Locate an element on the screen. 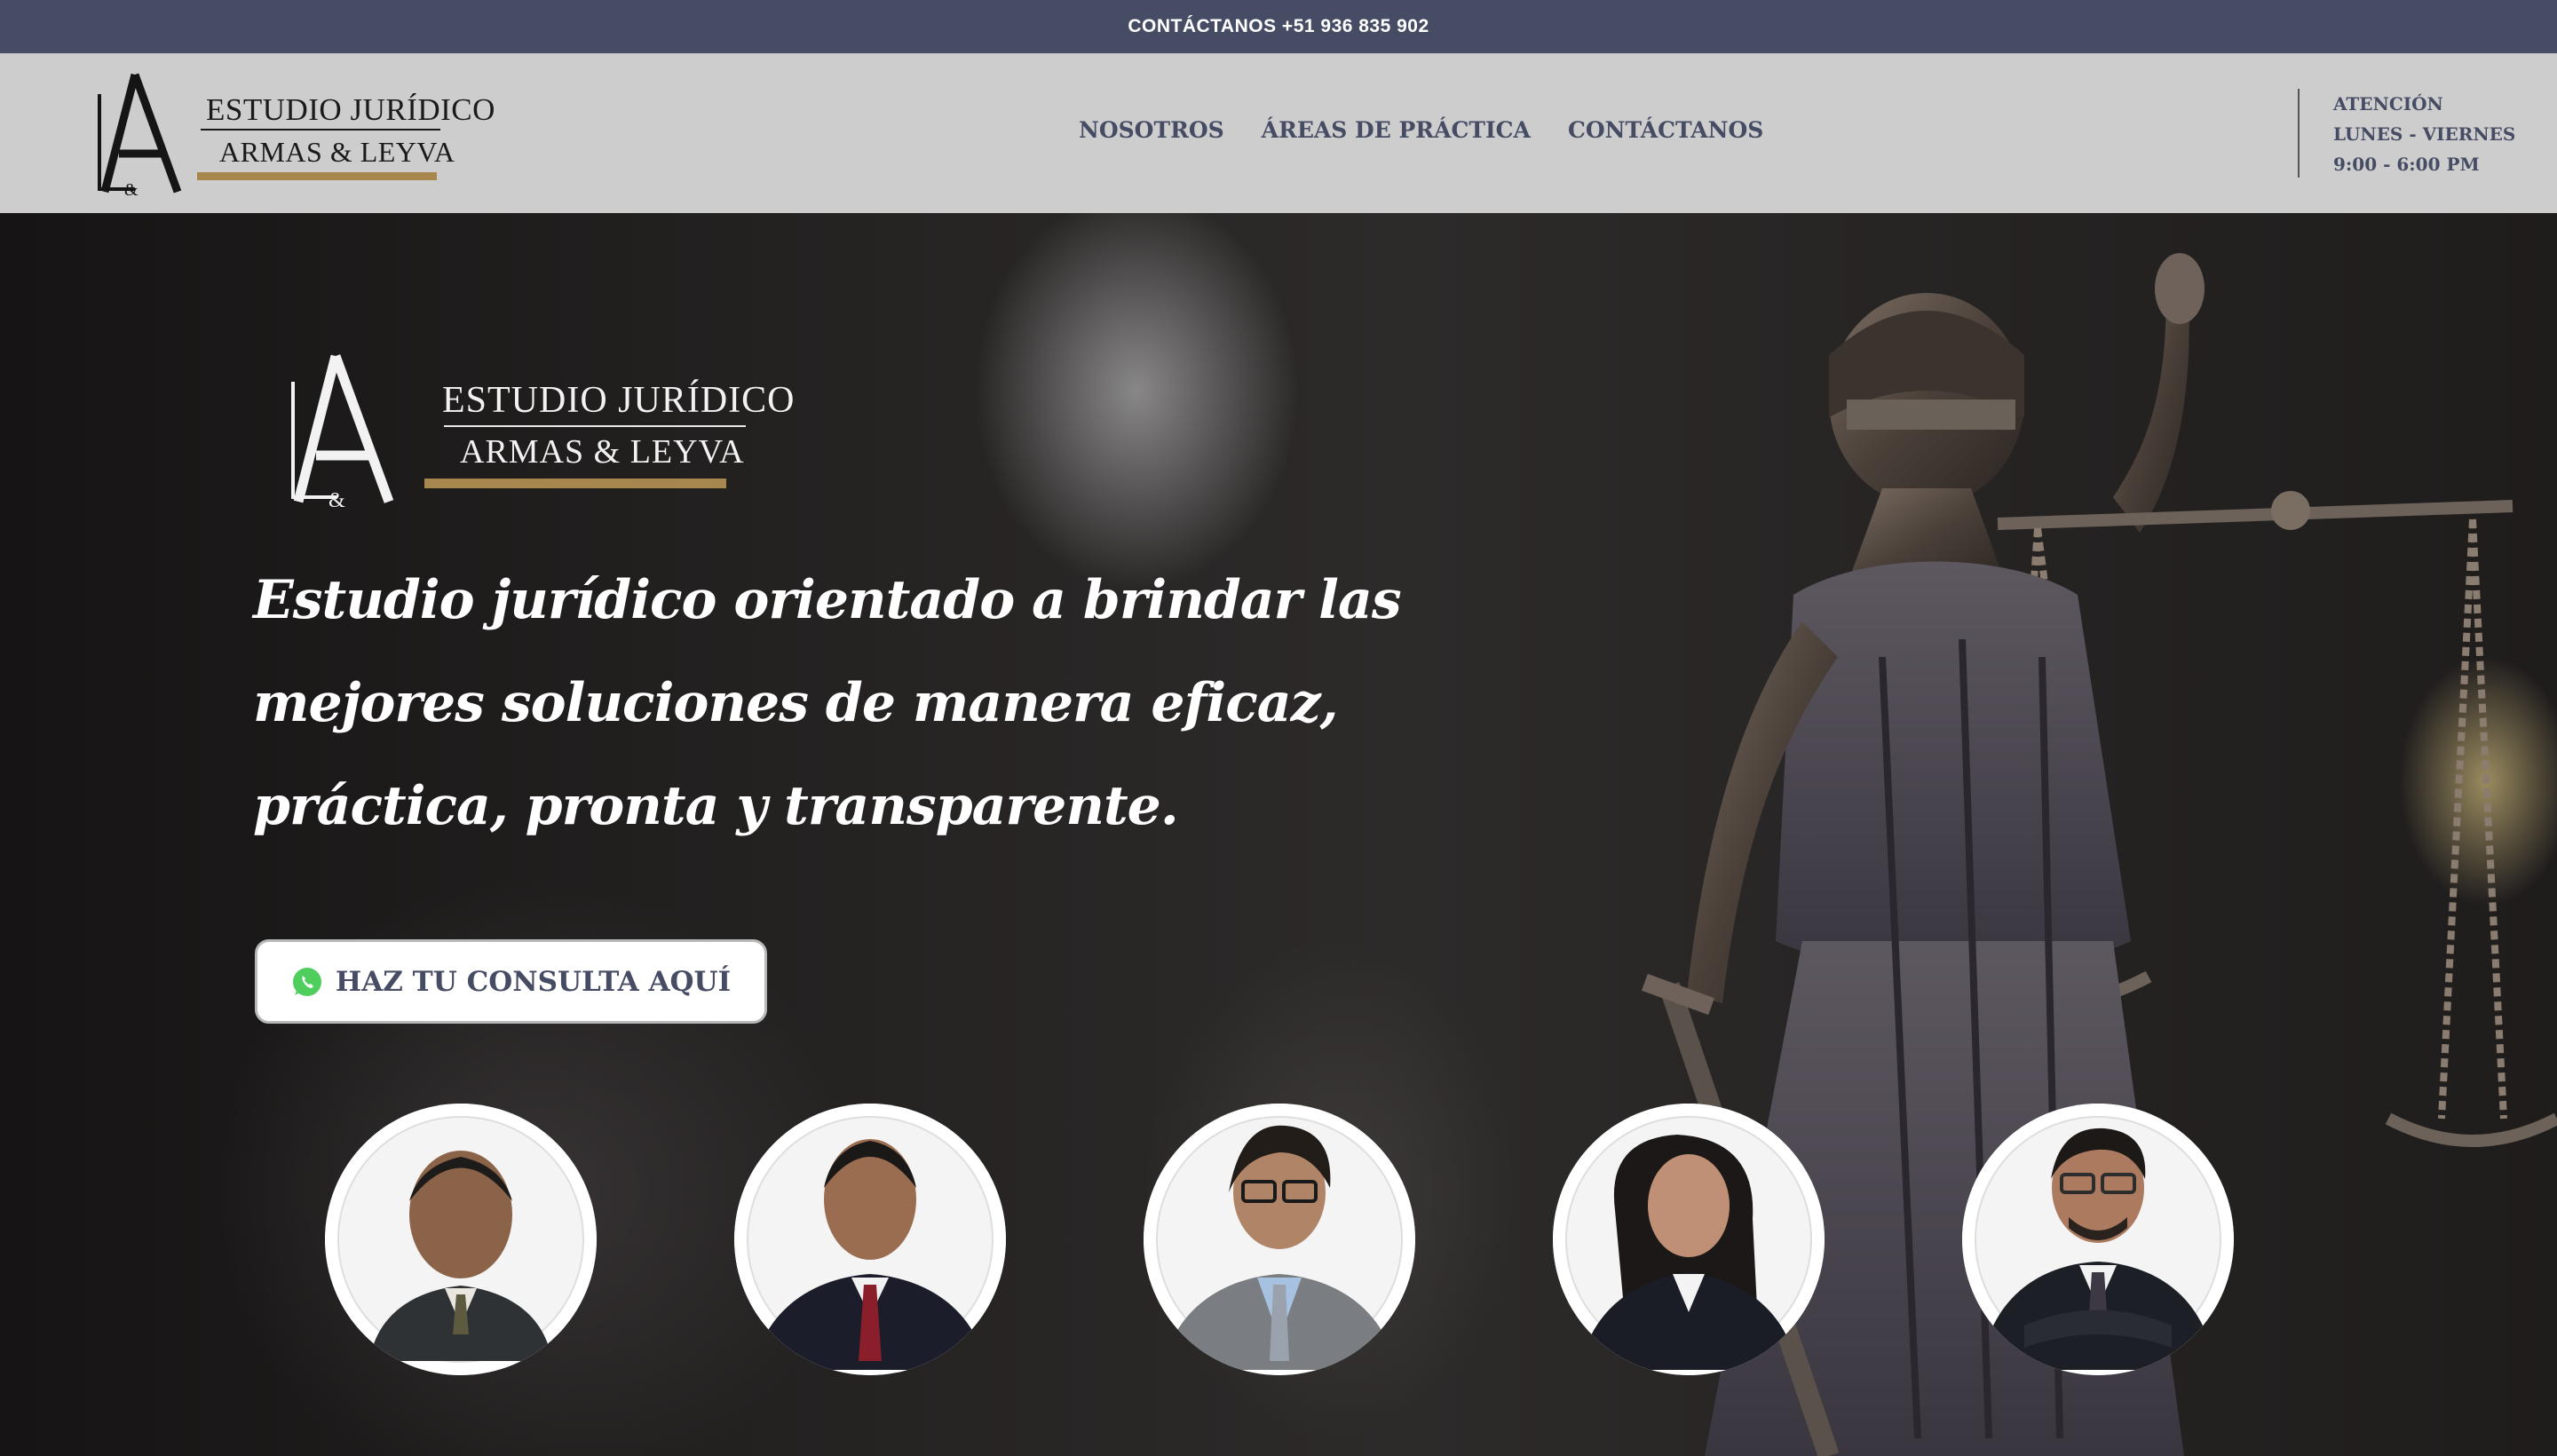 The width and height of the screenshot is (2557, 1456). logo-monogram: & is located at coordinates (140, 135).